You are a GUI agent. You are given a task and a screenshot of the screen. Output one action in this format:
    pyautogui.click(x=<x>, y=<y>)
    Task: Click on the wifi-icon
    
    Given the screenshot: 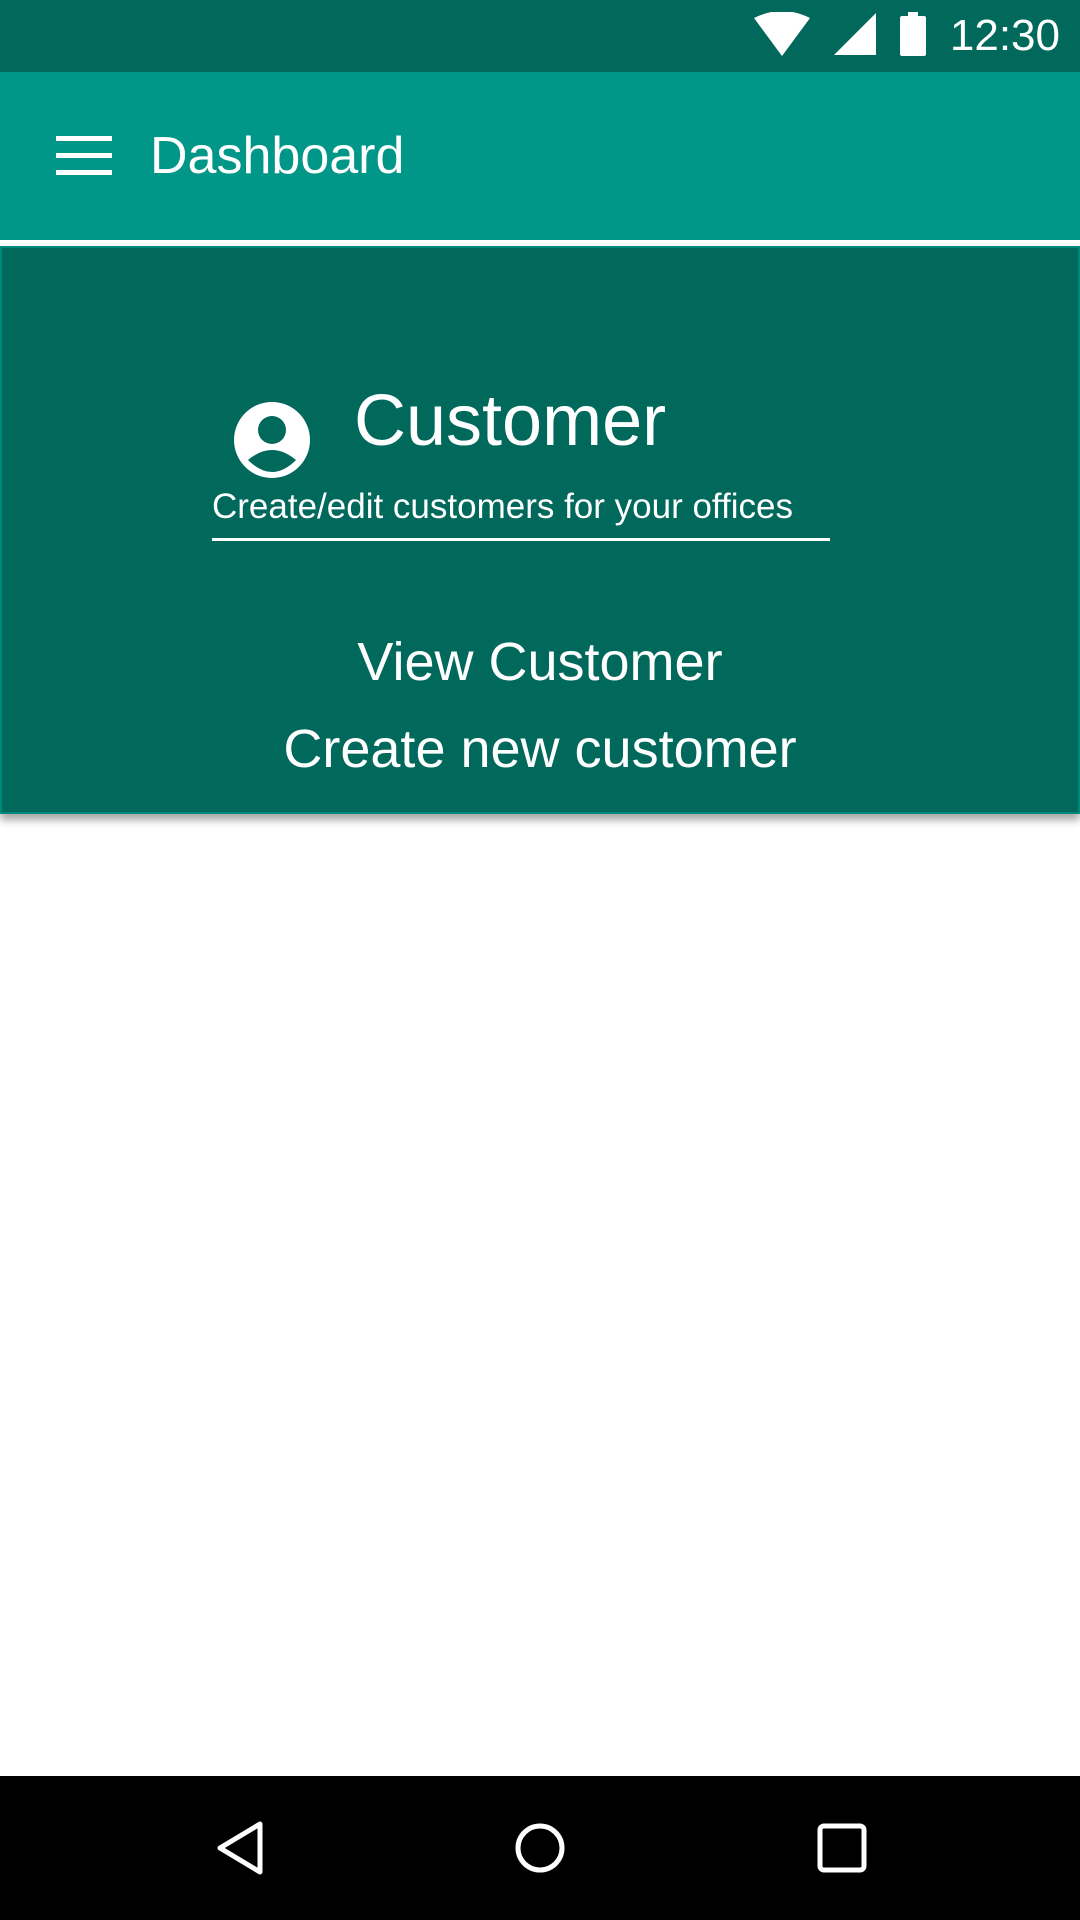 What is the action you would take?
    pyautogui.click(x=781, y=35)
    